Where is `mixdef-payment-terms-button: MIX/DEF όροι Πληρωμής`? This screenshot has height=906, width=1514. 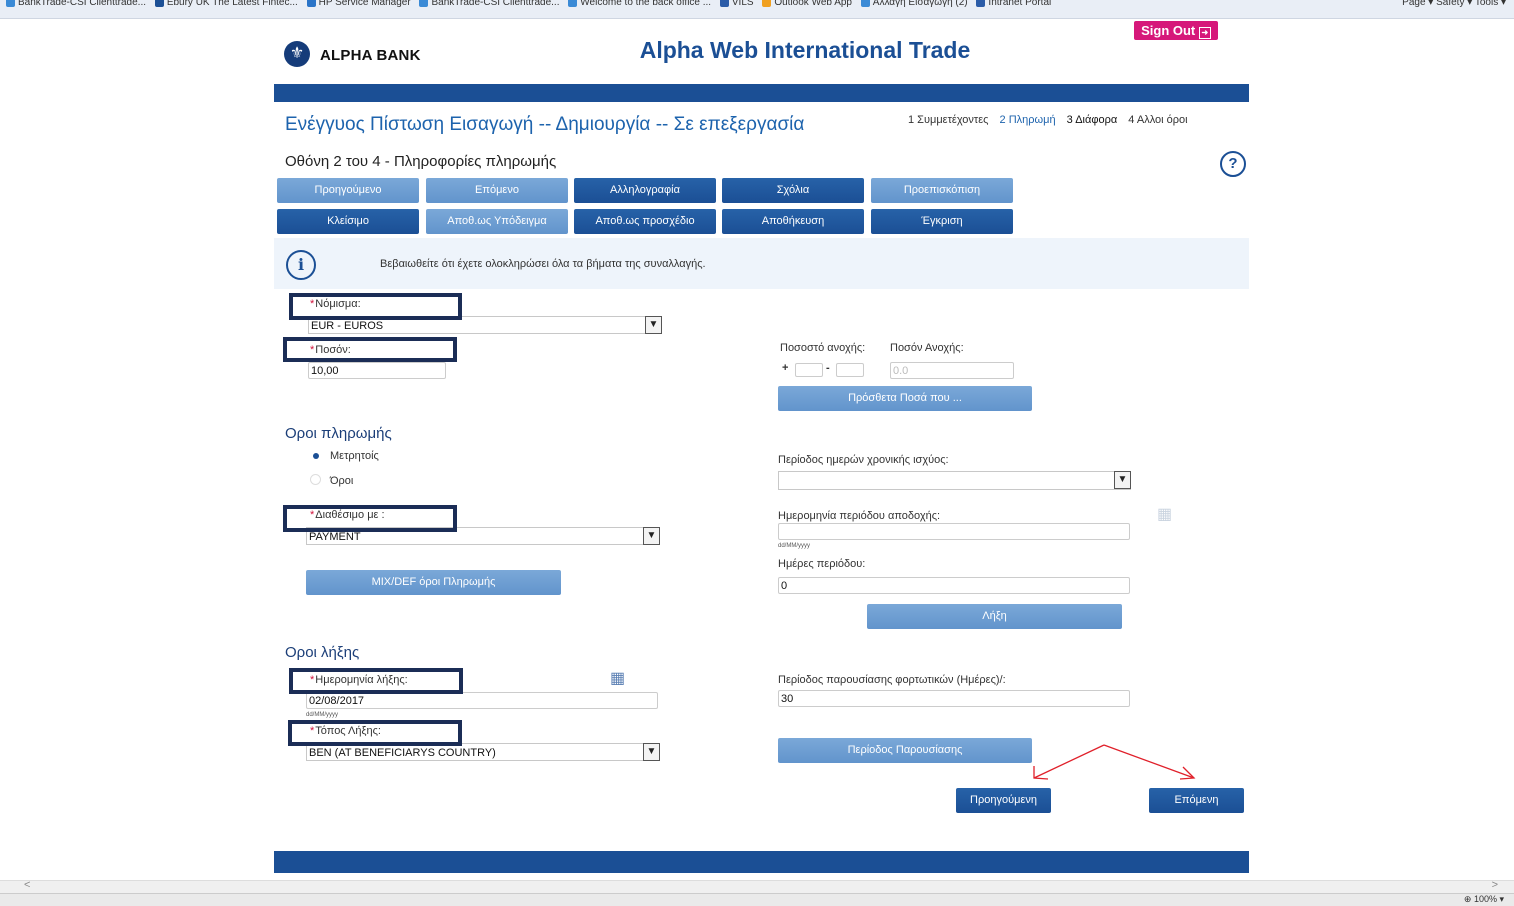
mixdef-payment-terms-button: MIX/DEF όροι Πληρωμής is located at coordinates (433, 582).